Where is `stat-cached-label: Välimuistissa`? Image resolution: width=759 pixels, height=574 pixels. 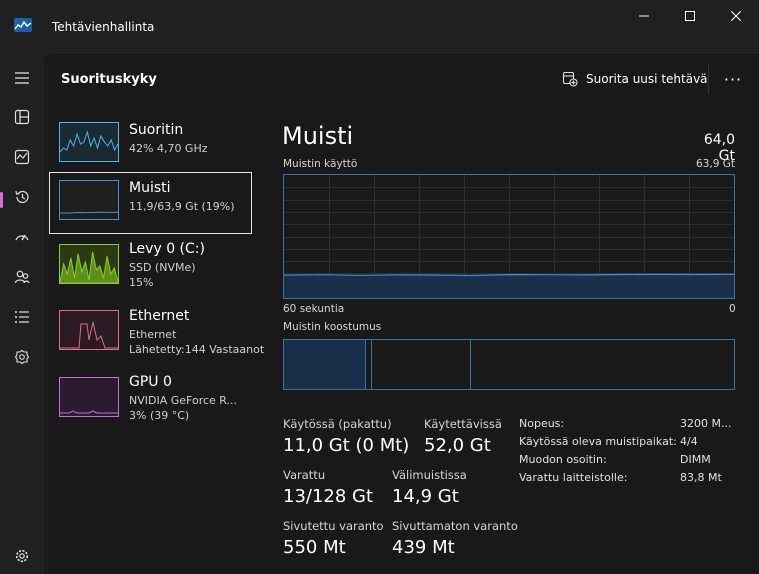 stat-cached-label: Välimuistissa is located at coordinates (429, 475).